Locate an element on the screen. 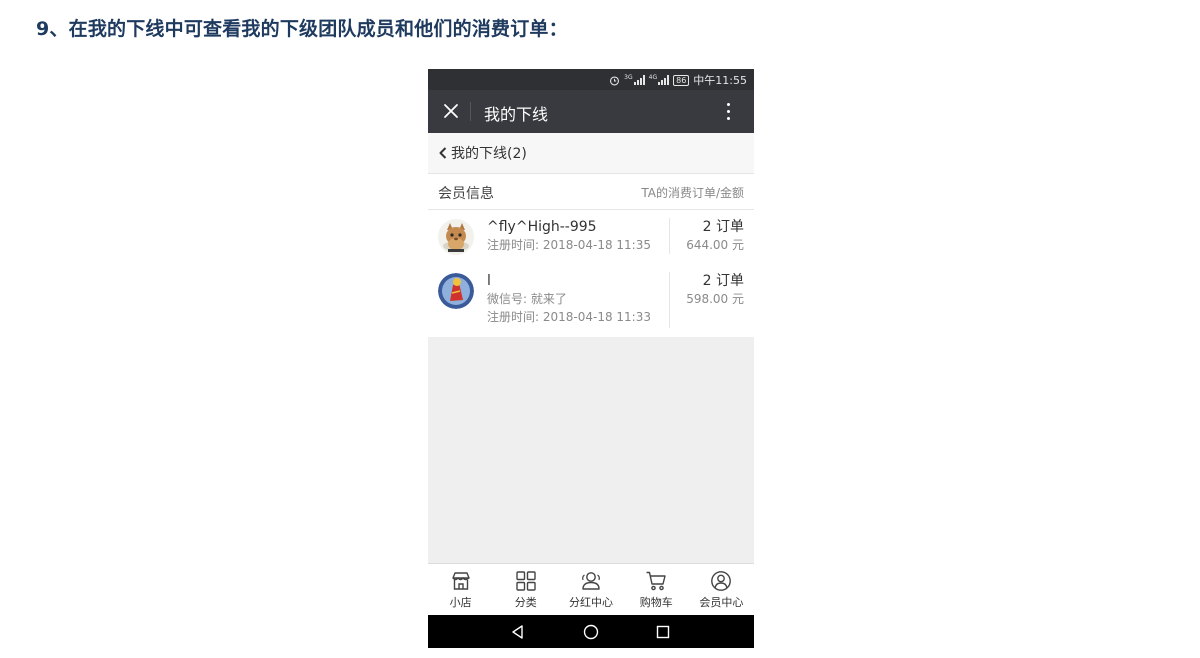  member-info: l 微信号: 就来了 注册时间: 2018-04-18 11:33 is located at coordinates (569, 299).